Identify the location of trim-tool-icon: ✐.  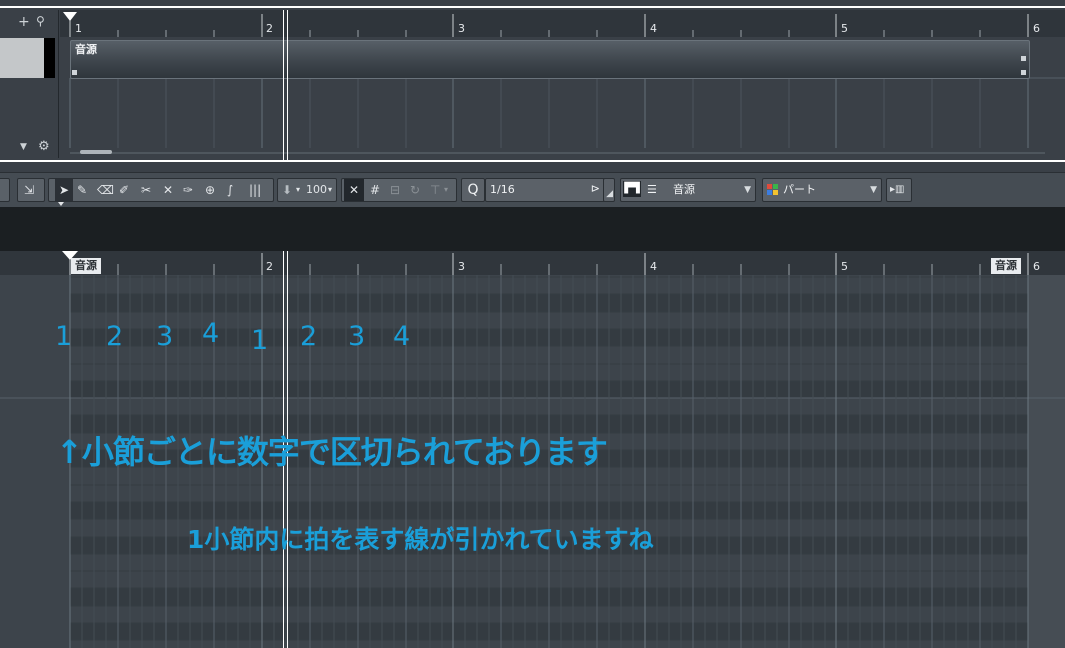
(124, 190).